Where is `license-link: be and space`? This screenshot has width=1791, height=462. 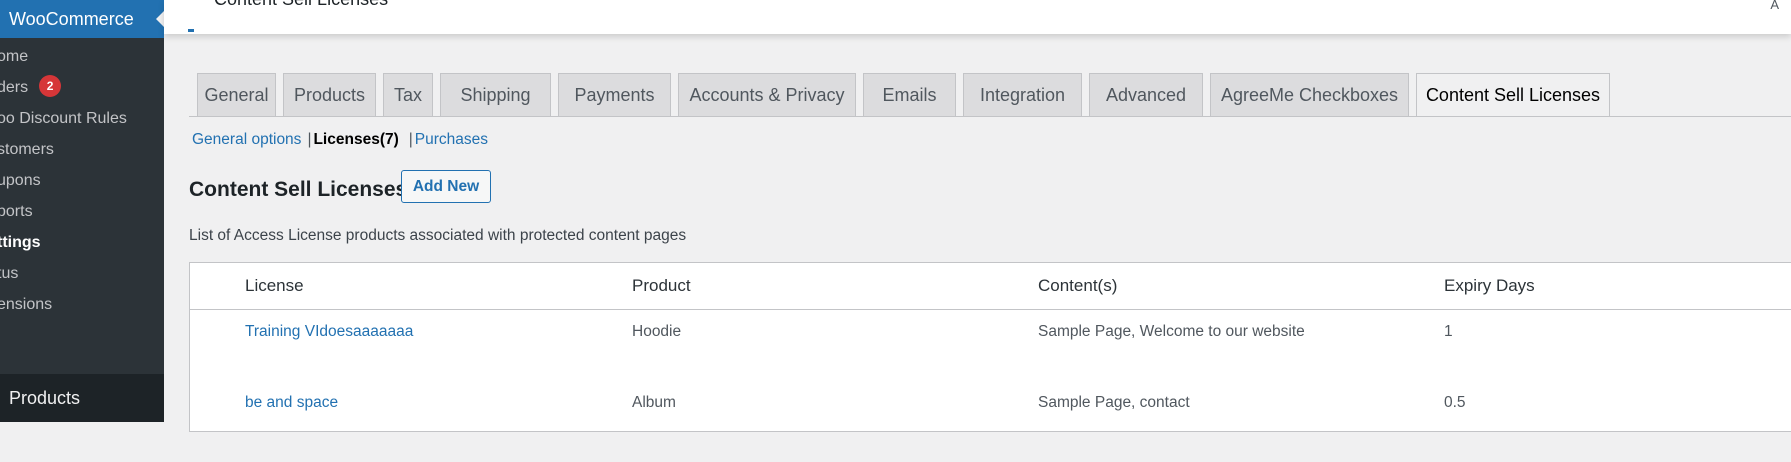 license-link: be and space is located at coordinates (291, 403).